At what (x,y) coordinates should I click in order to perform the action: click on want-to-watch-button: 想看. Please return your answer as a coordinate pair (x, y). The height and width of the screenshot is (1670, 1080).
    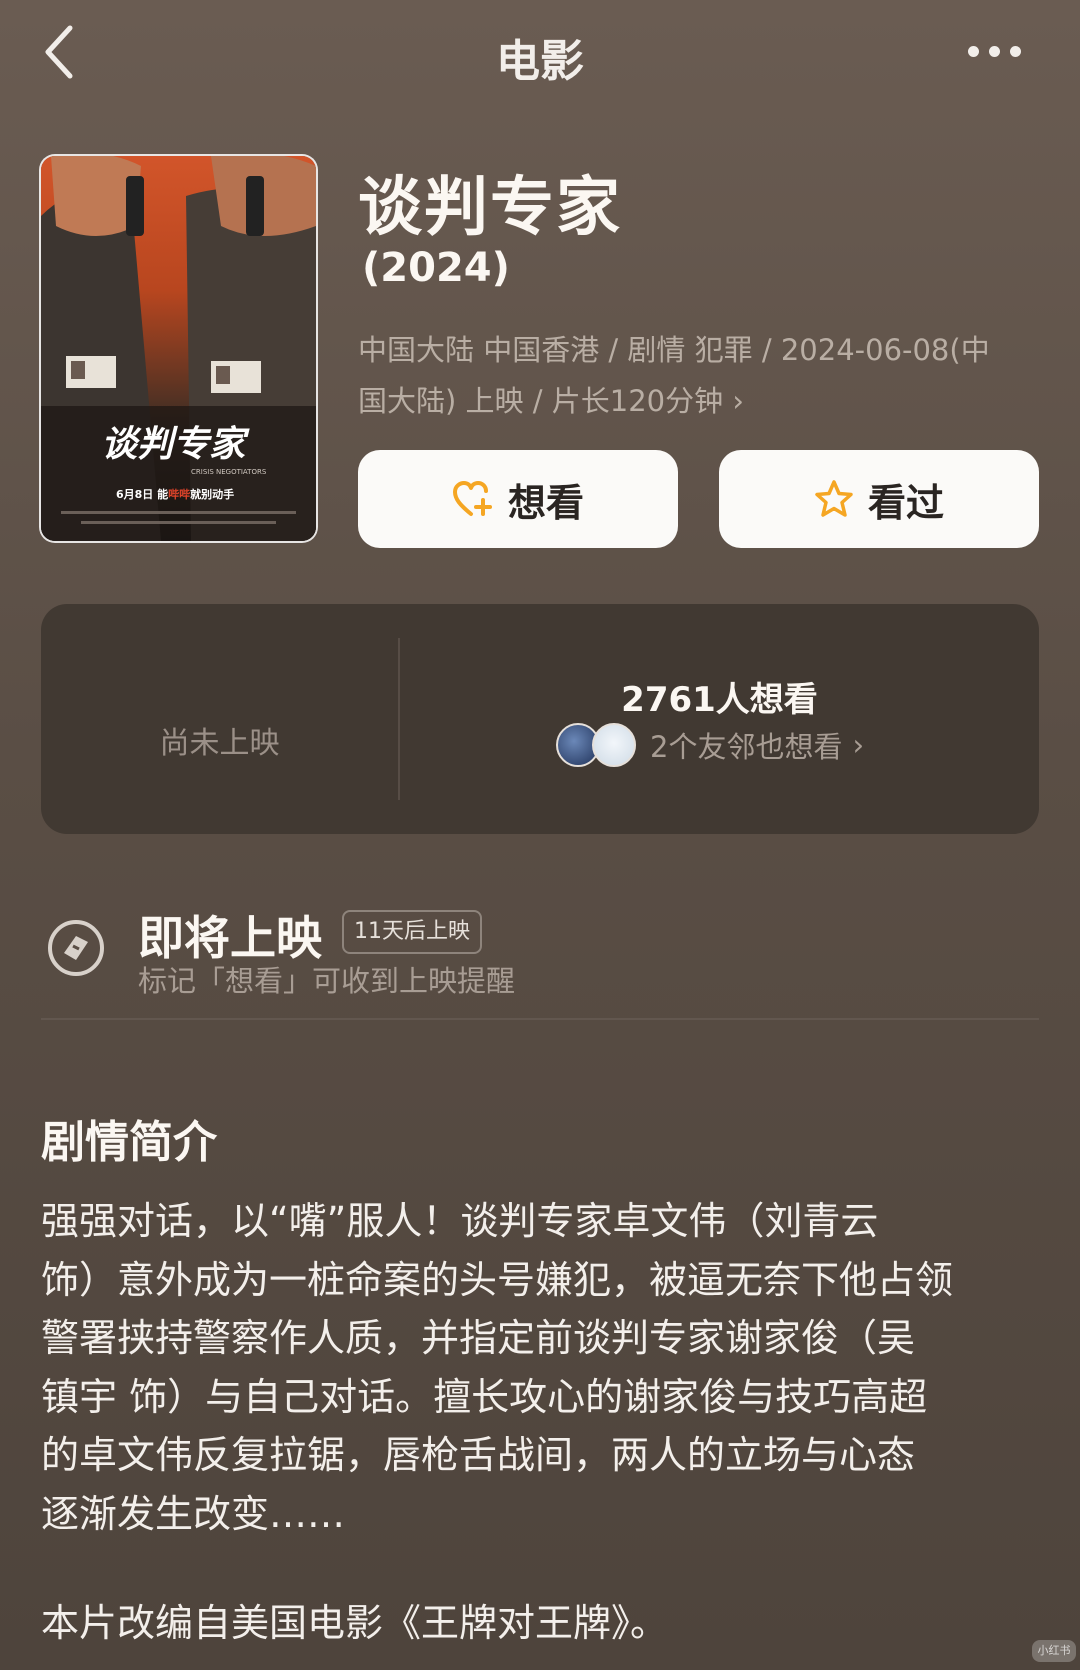
    Looking at the image, I should click on (518, 499).